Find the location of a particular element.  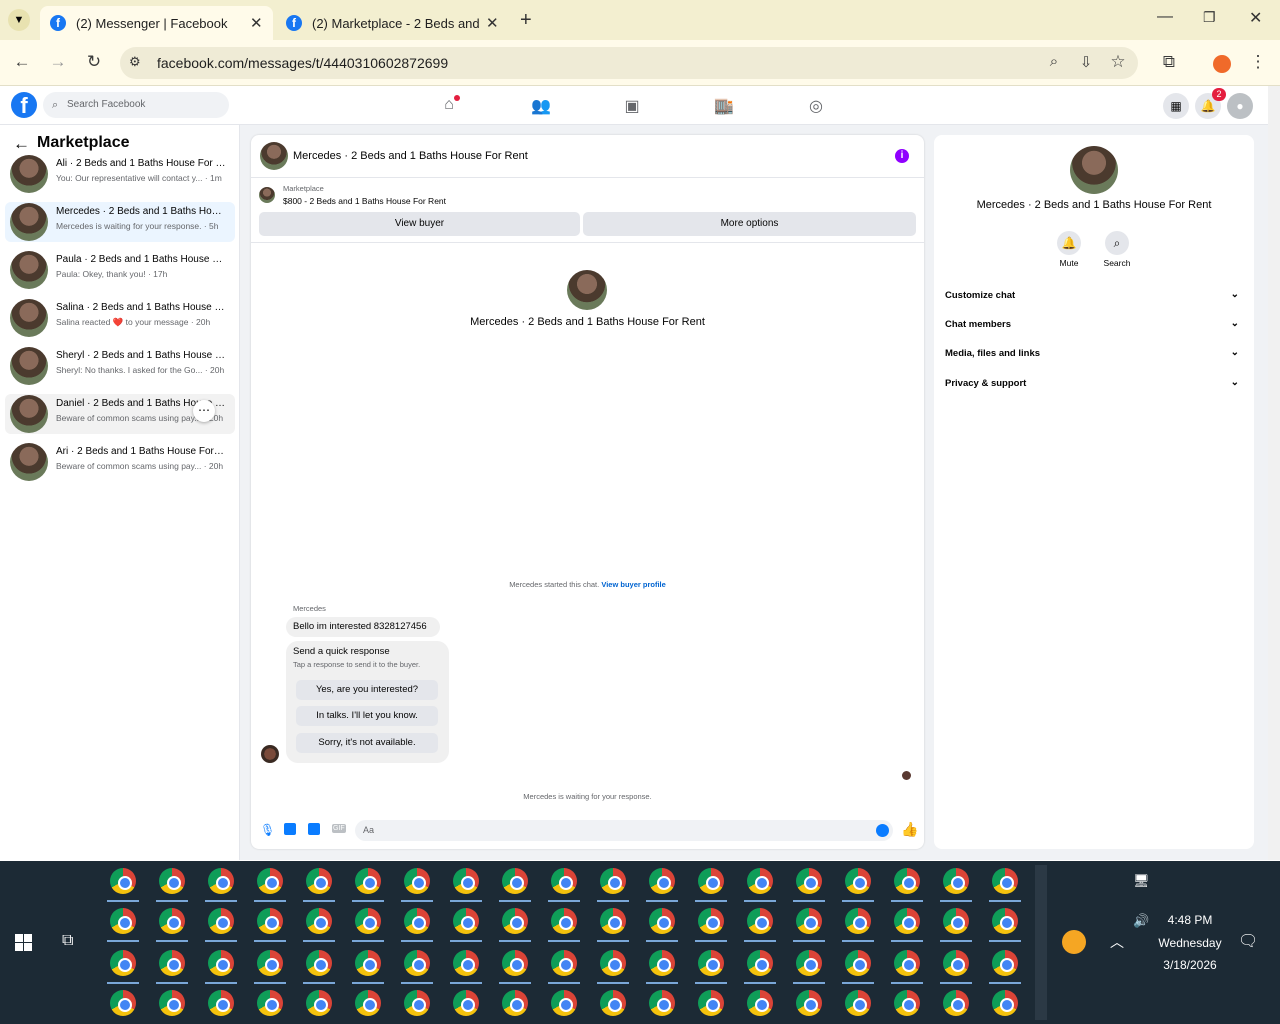

quick-reply-button: Yes, are you interested? is located at coordinates (367, 690).